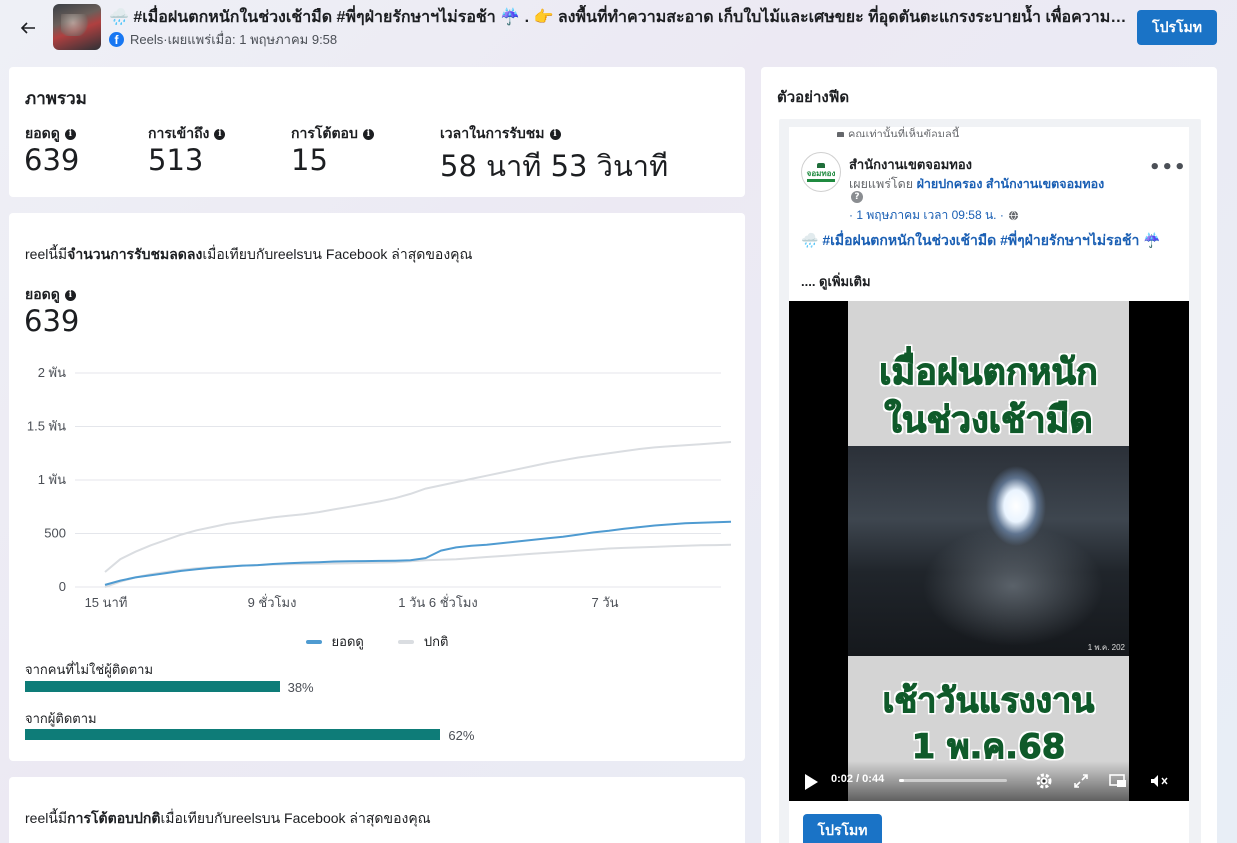  What do you see at coordinates (988, 421) in the screenshot?
I see `video-headline-top-2: ในช่วงเช้ามืด` at bounding box center [988, 421].